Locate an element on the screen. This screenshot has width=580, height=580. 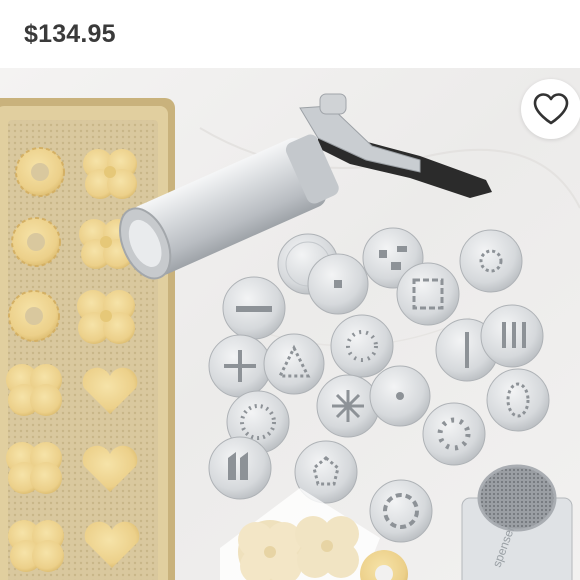
listing-price: $134.95 is located at coordinates (70, 34).